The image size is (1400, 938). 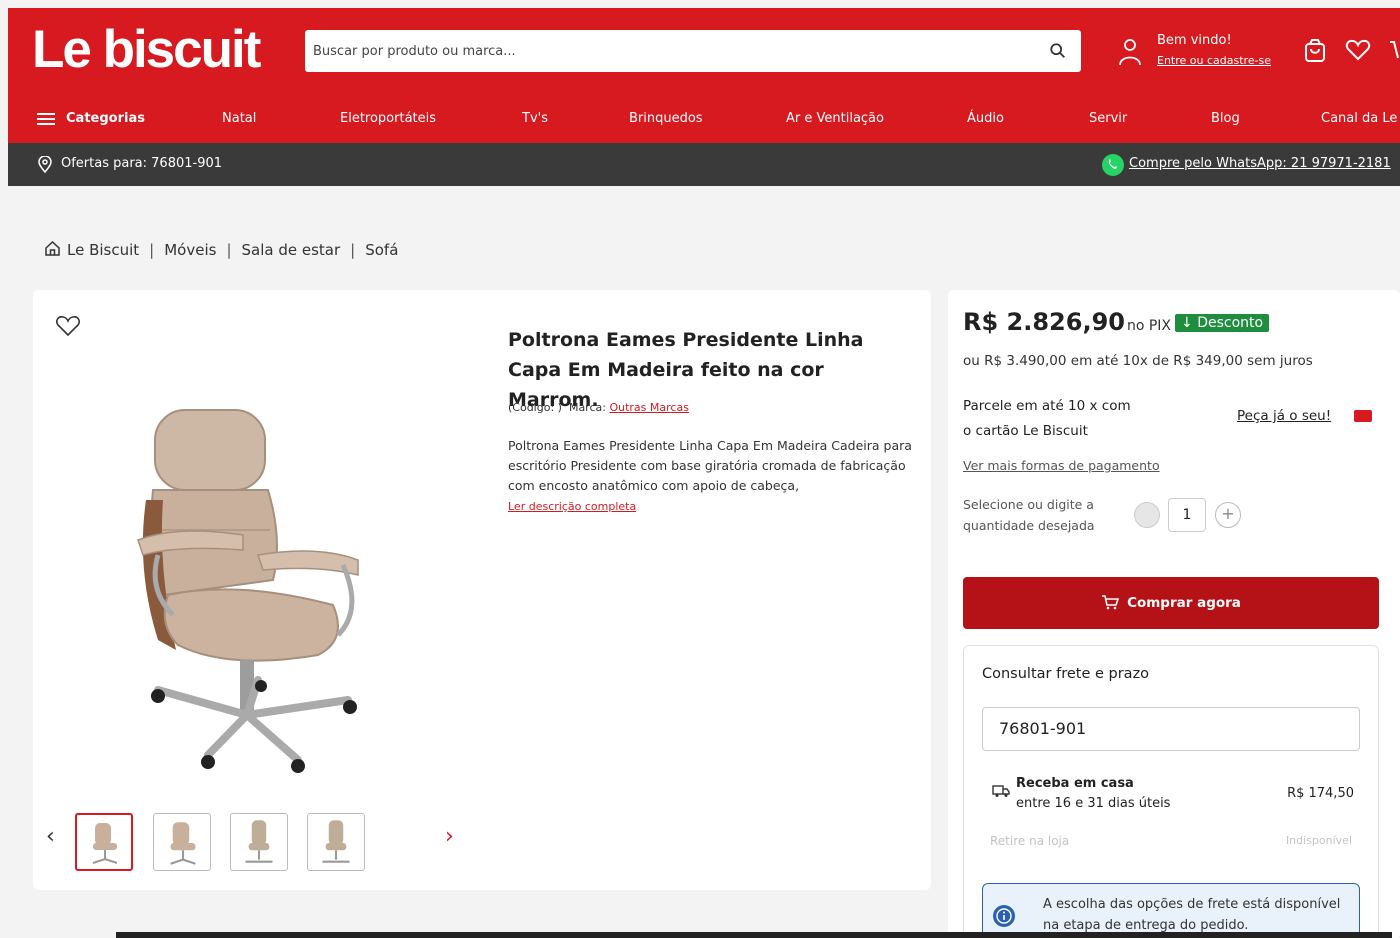 What do you see at coordinates (381, 250) in the screenshot?
I see `breadcrumb-sofa: Sofá` at bounding box center [381, 250].